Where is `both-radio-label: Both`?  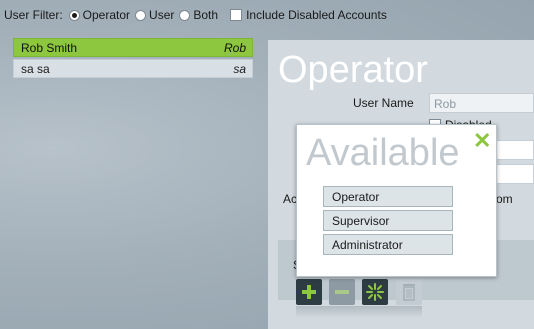 both-radio-label: Both is located at coordinates (206, 15).